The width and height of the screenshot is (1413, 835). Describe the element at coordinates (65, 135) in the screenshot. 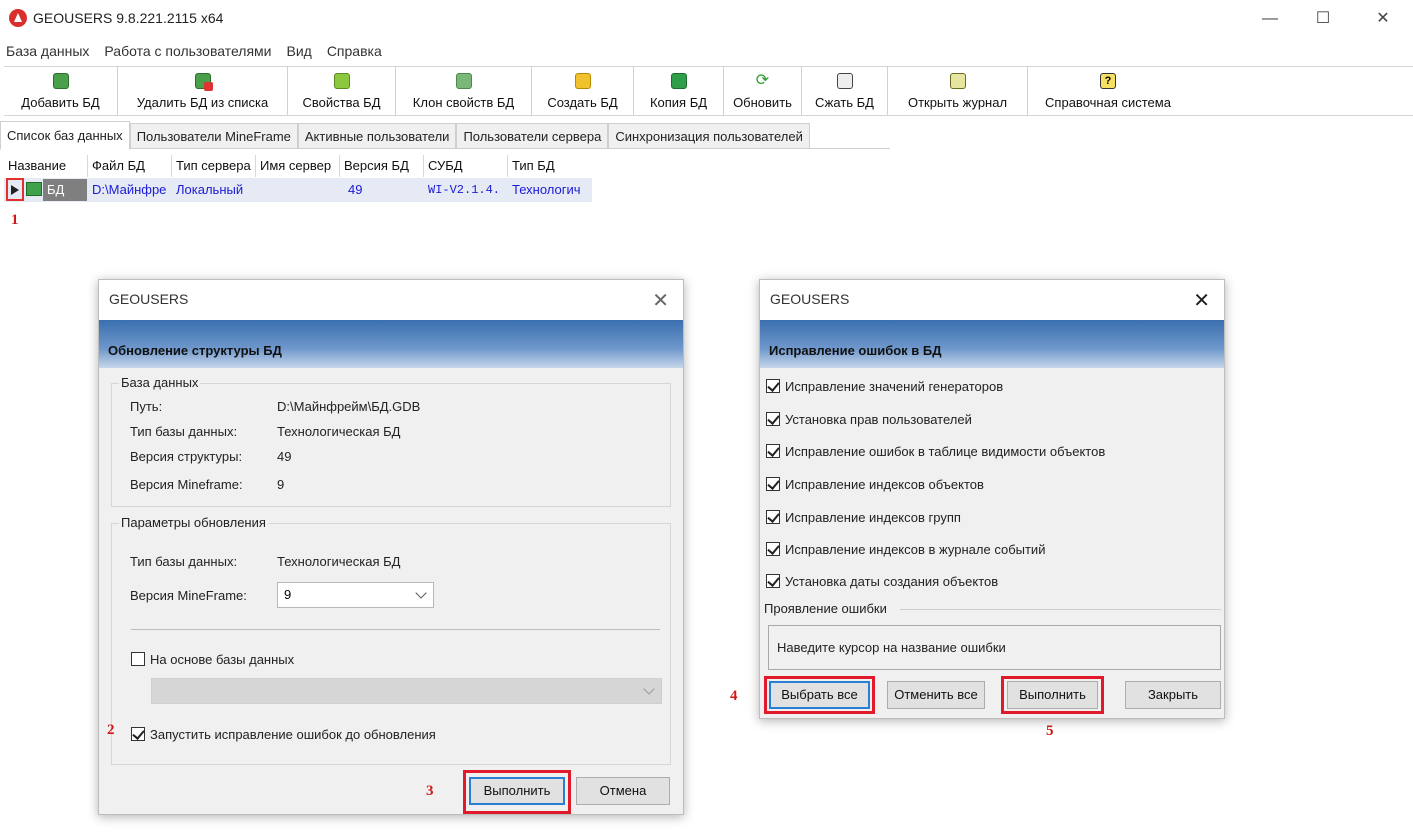

I see `tab-db-list: Список баз данных` at that location.